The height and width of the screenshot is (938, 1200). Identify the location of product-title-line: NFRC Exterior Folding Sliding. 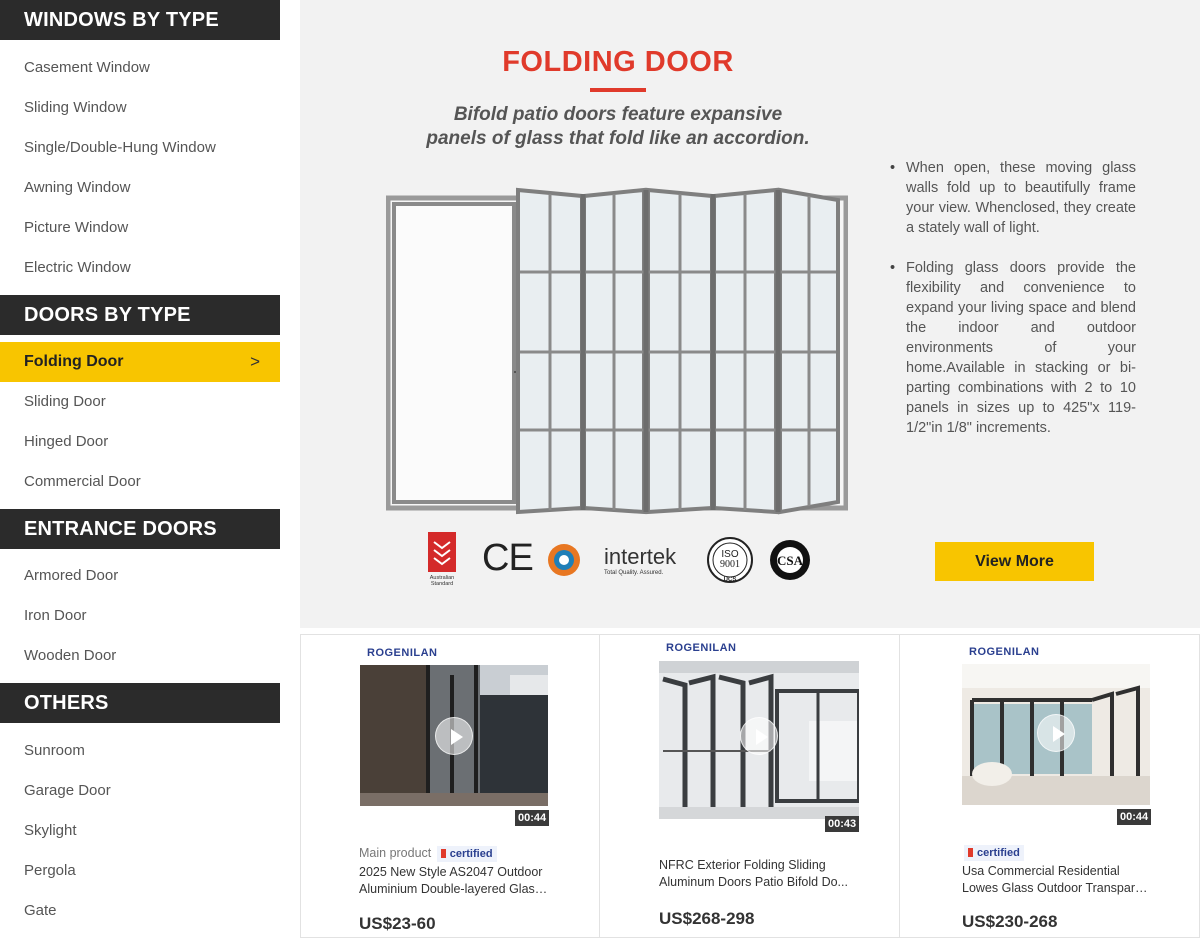
(742, 865).